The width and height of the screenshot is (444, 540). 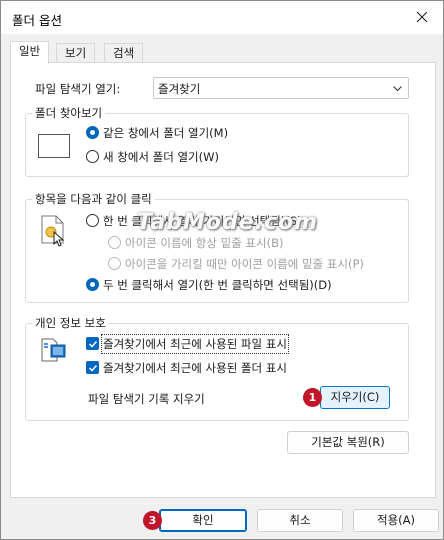 I want to click on radio-same-window, so click(x=92, y=132).